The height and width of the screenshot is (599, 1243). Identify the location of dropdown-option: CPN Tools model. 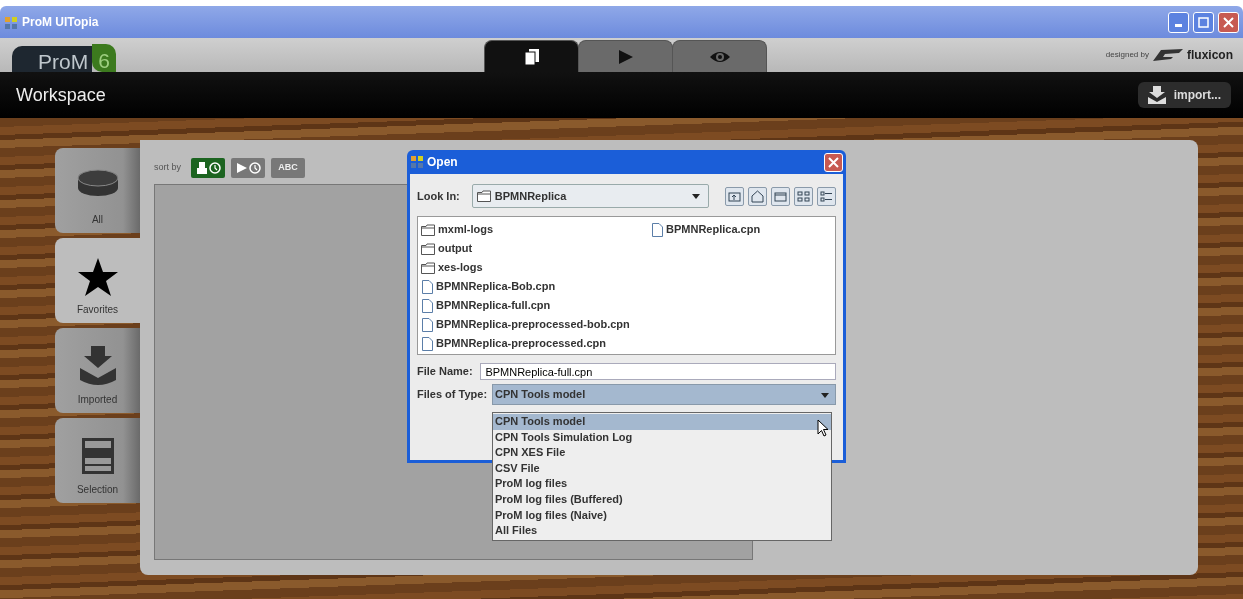
(662, 422).